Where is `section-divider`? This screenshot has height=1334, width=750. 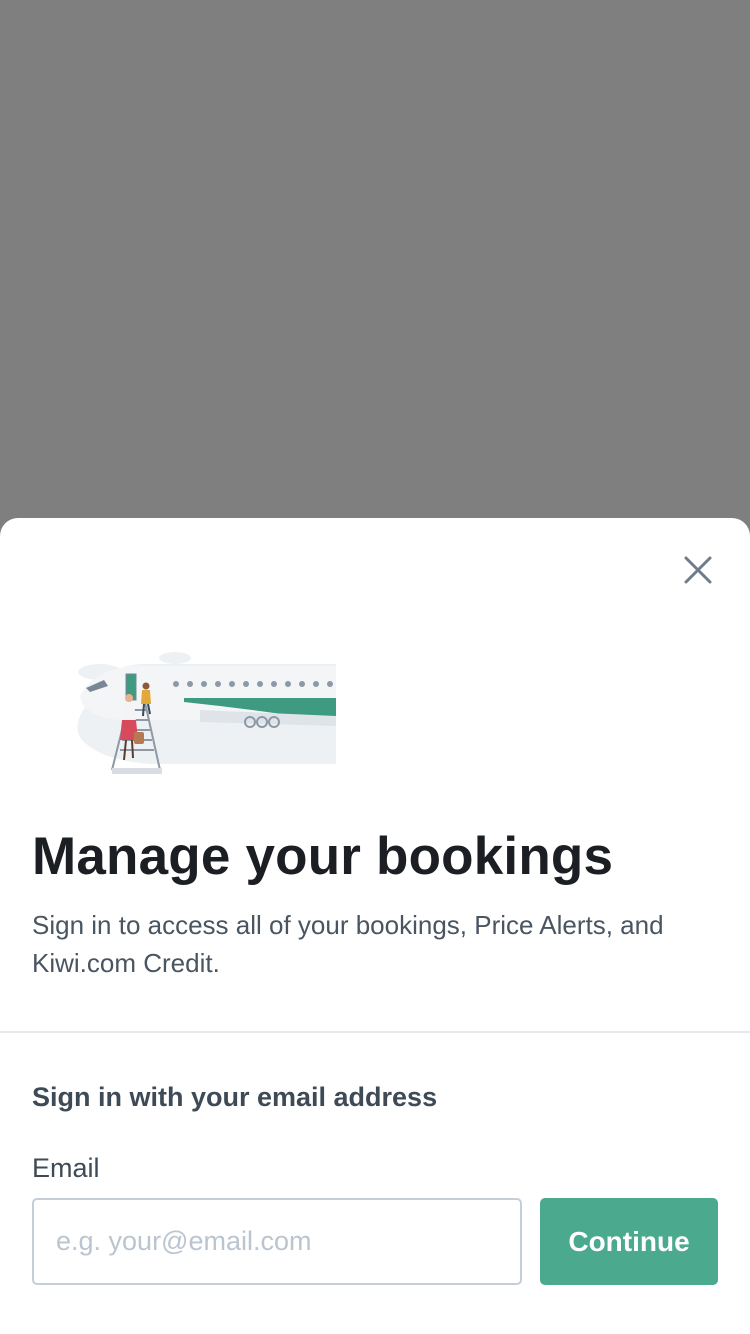
section-divider is located at coordinates (375, 1032).